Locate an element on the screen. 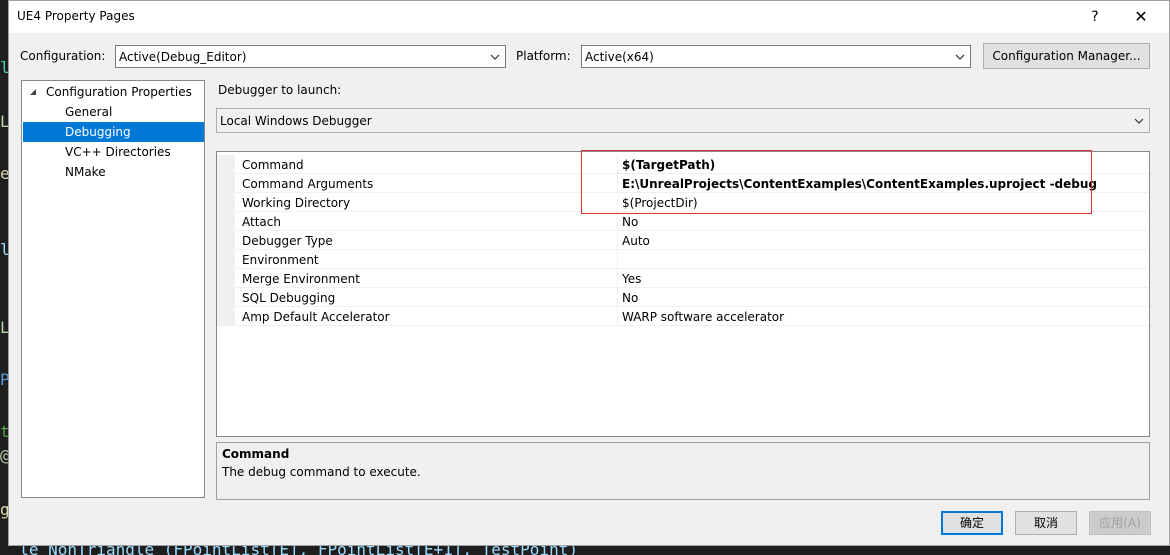  property-row-merge-environment: Merge Environment Yes is located at coordinates (683, 278).